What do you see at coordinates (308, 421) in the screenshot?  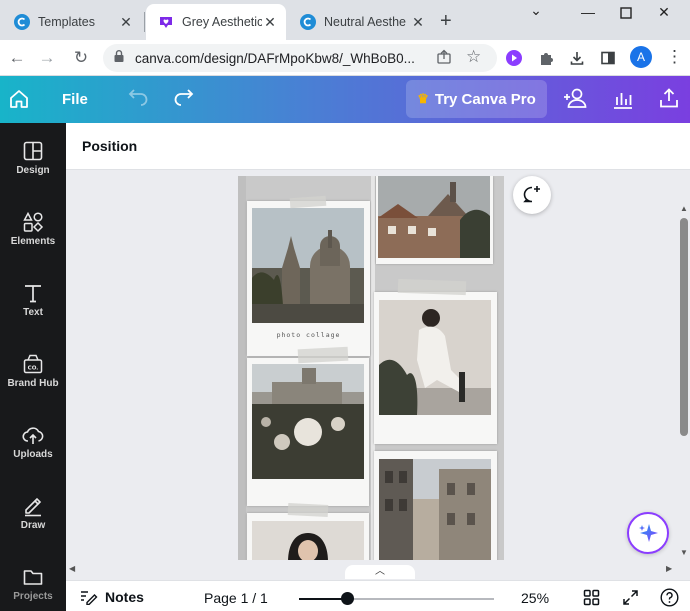 I see `flowers-photo` at bounding box center [308, 421].